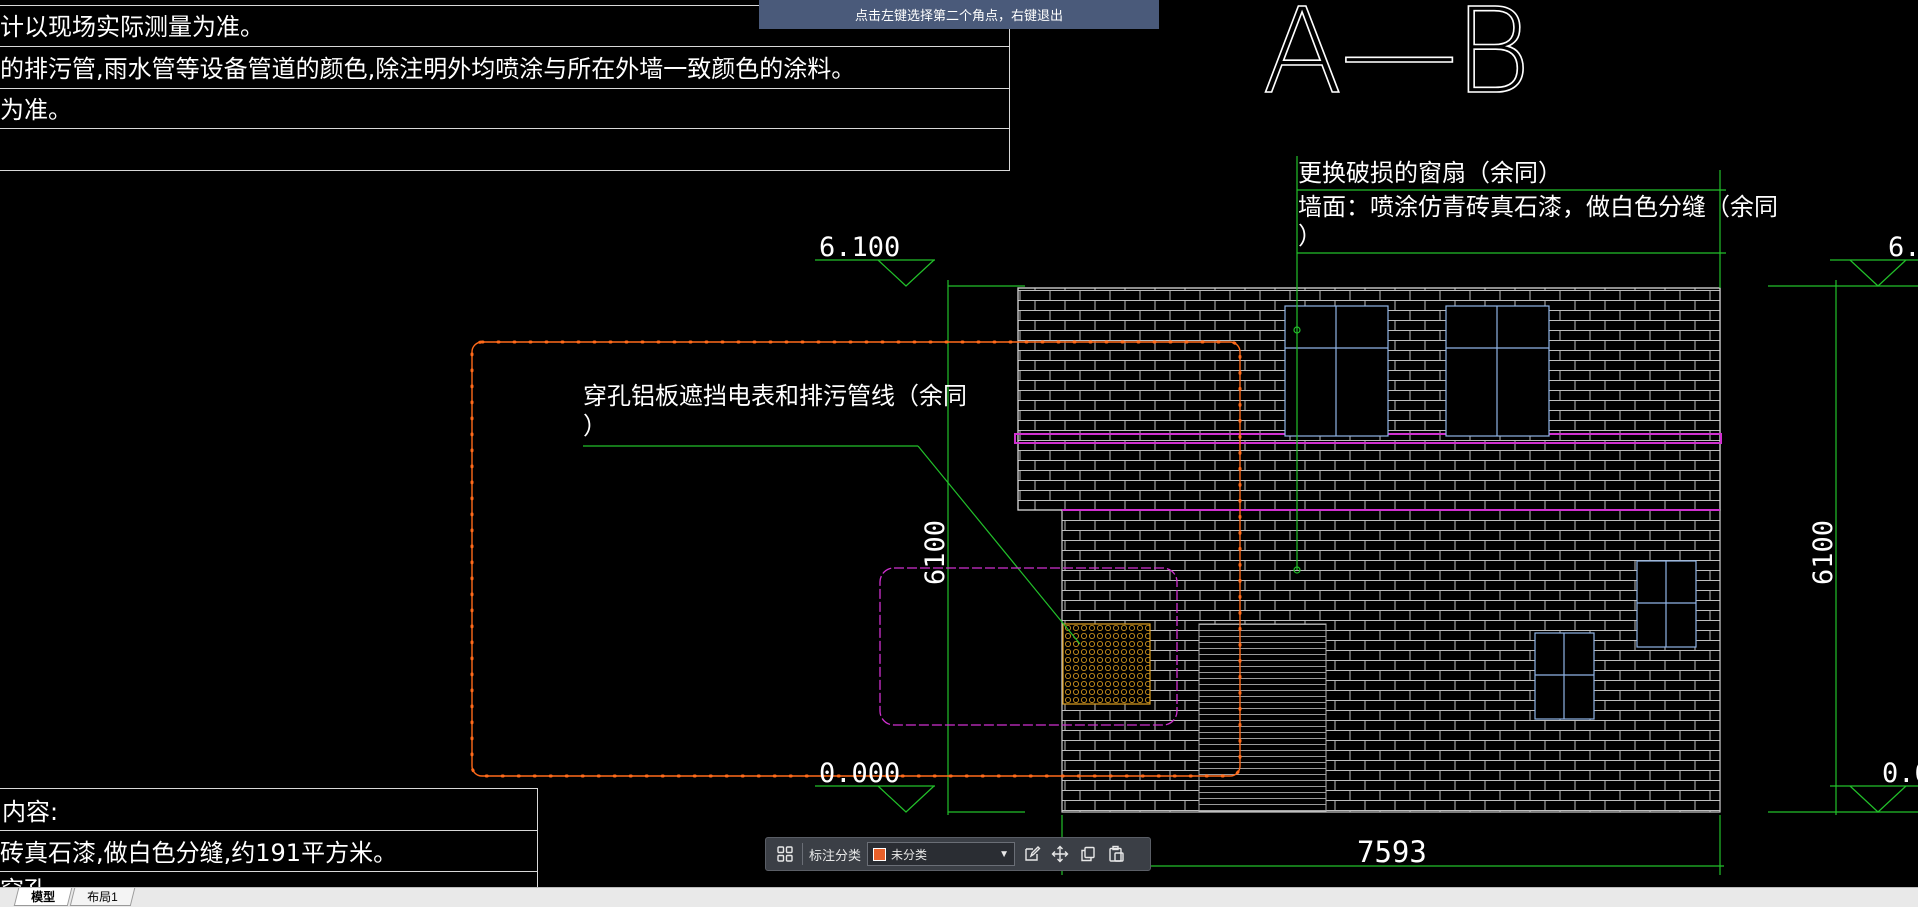  I want to click on category-selected-value: 未分类, so click(909, 854).